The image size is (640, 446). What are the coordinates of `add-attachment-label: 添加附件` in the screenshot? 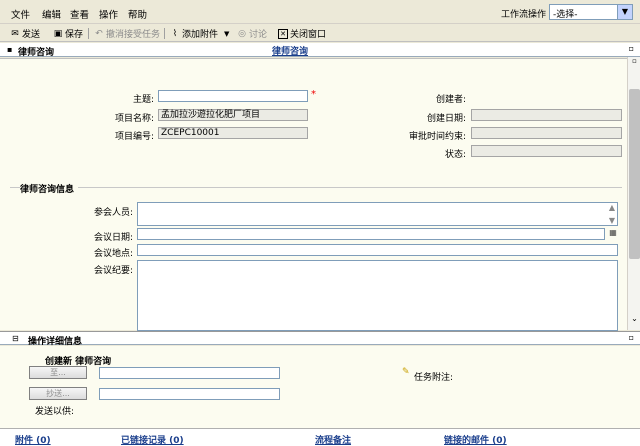 It's located at (200, 35).